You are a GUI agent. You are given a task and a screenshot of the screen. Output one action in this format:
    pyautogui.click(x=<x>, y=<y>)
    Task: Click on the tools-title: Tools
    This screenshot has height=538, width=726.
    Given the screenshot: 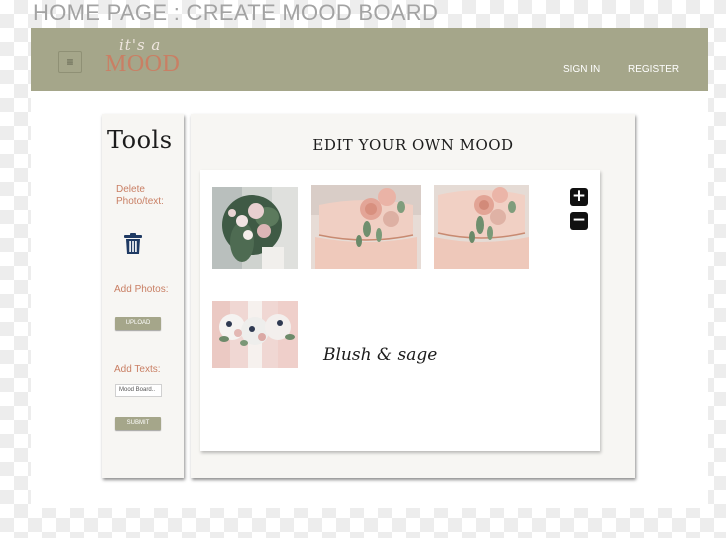 What is the action you would take?
    pyautogui.click(x=140, y=140)
    